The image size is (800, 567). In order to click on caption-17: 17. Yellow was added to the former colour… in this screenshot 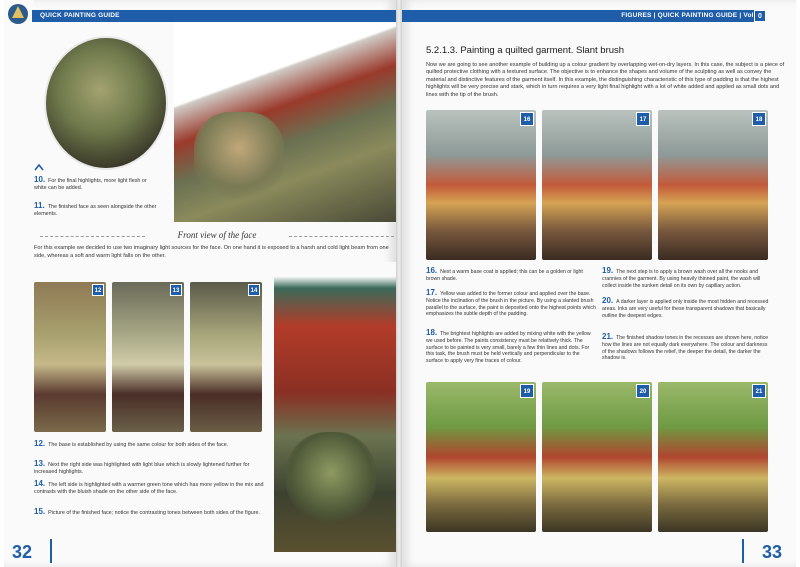, I will do `click(511, 303)`.